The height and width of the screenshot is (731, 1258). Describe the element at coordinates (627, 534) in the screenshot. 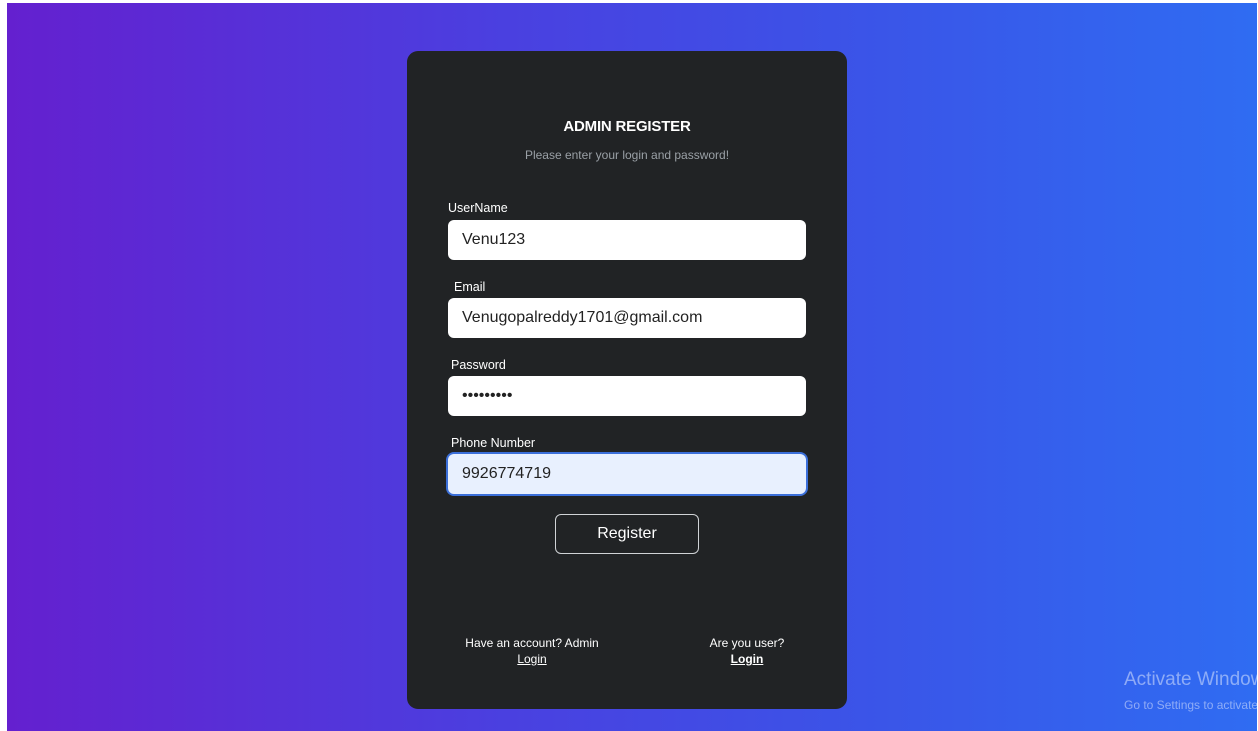

I see `register-button: Register` at that location.